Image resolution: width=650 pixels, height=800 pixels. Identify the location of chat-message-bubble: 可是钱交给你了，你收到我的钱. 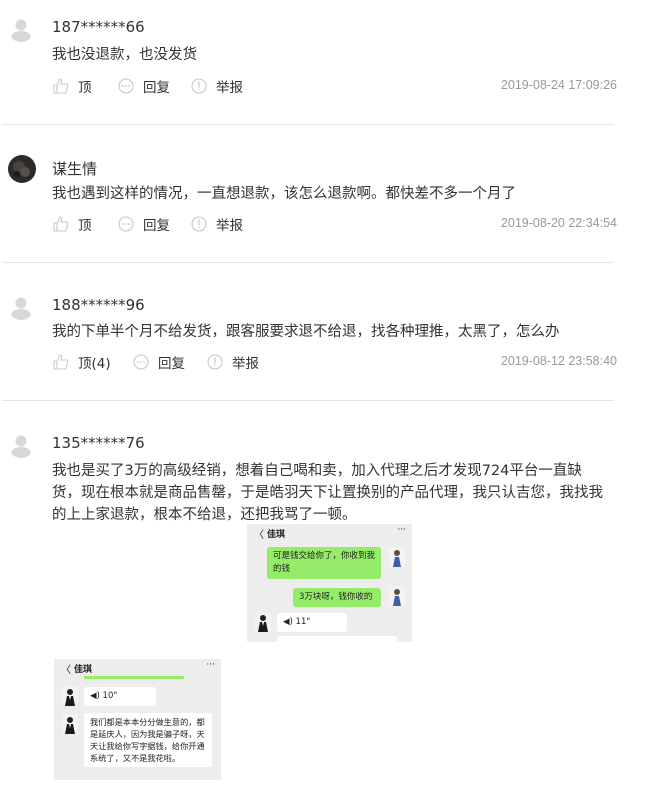
(324, 563).